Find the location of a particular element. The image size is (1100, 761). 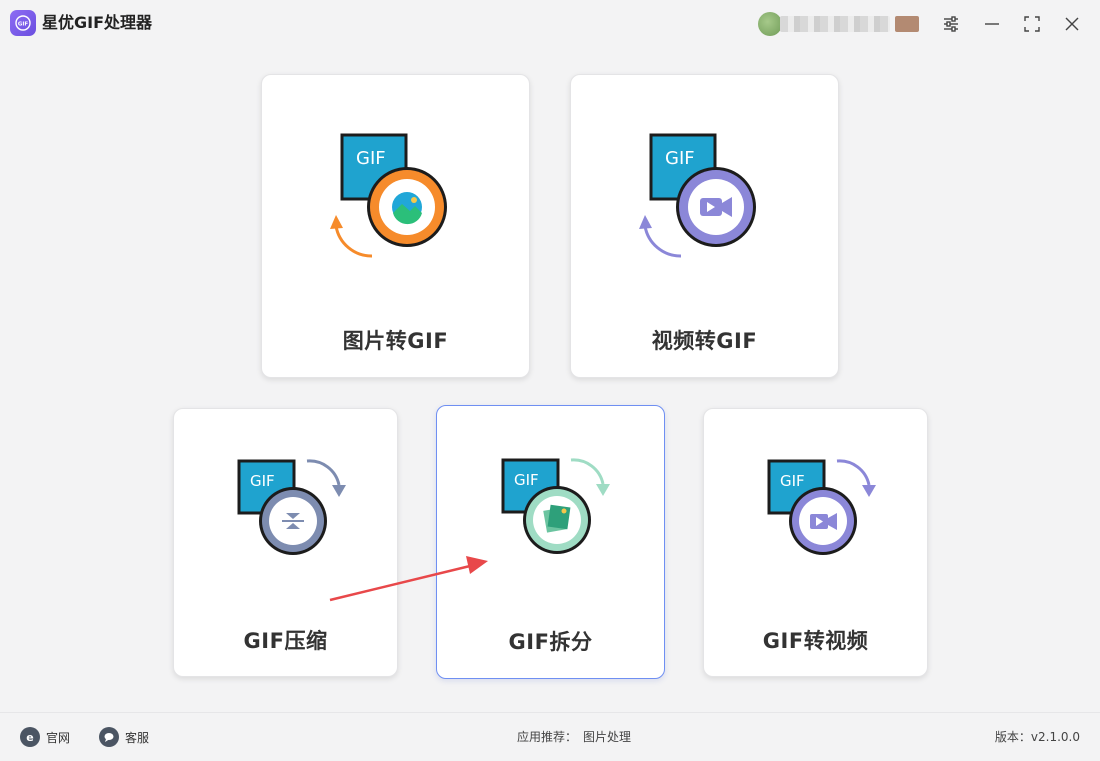

close-icon is located at coordinates (1072, 24).